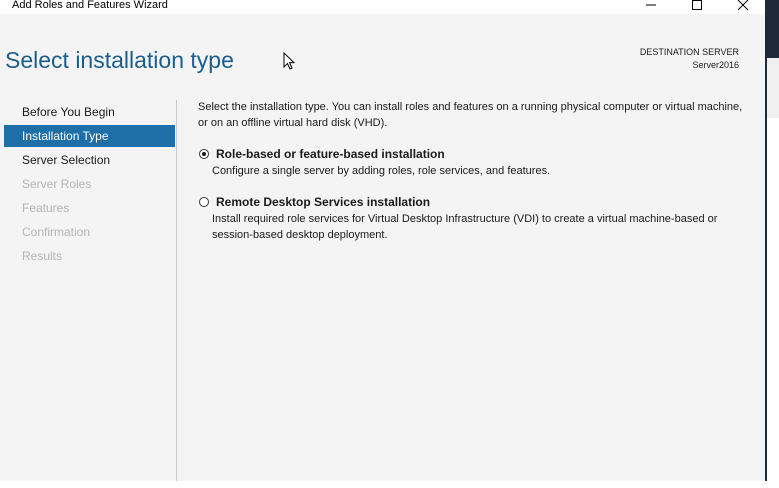  I want to click on nav-item-confirmation: Confirmation, so click(56, 232).